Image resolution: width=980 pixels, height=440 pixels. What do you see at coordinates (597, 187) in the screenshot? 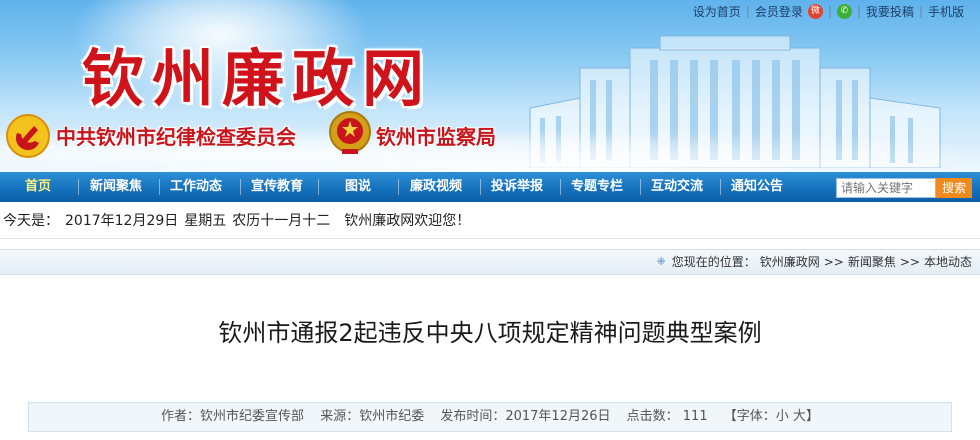
I see `nav-item-special-topics: 专题专栏` at bounding box center [597, 187].